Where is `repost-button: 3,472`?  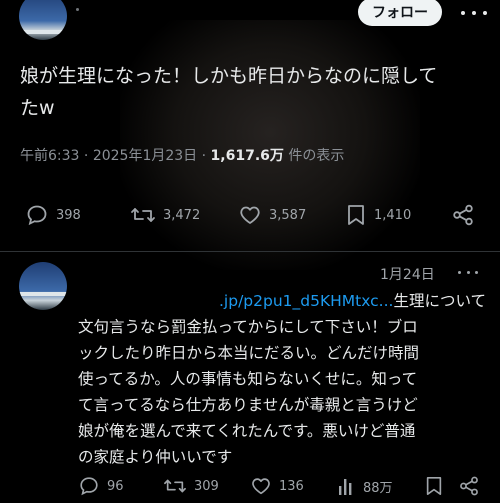 repost-button: 3,472 is located at coordinates (165, 215).